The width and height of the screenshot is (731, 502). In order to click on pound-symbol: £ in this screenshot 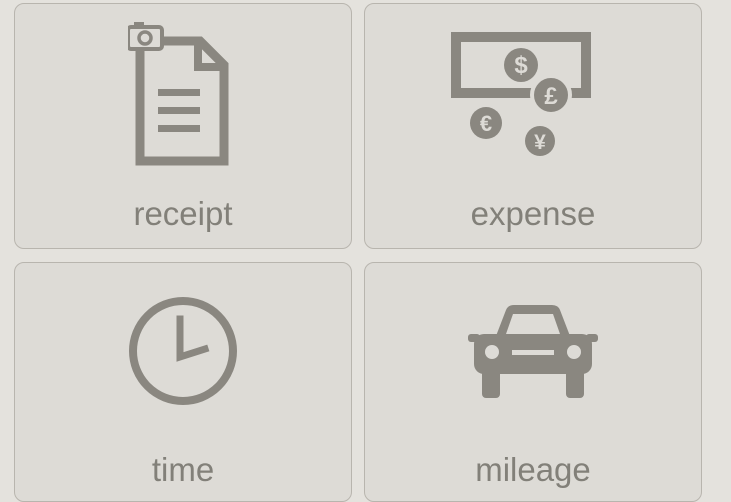, I will do `click(551, 96)`.